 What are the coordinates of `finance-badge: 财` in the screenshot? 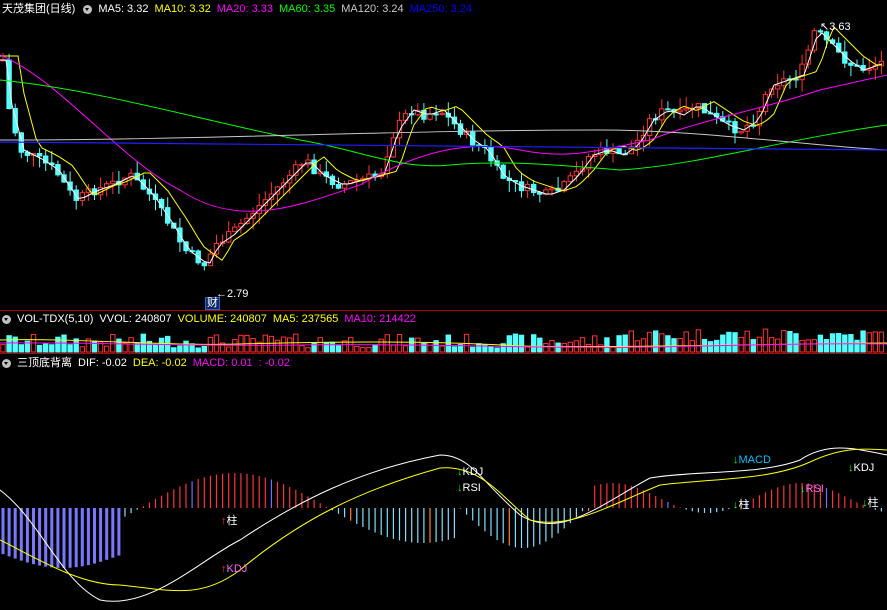 It's located at (212, 303).